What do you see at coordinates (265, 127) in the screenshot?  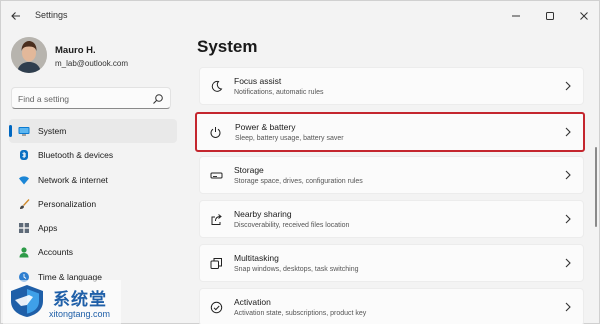 I see `card-title: Power & battery` at bounding box center [265, 127].